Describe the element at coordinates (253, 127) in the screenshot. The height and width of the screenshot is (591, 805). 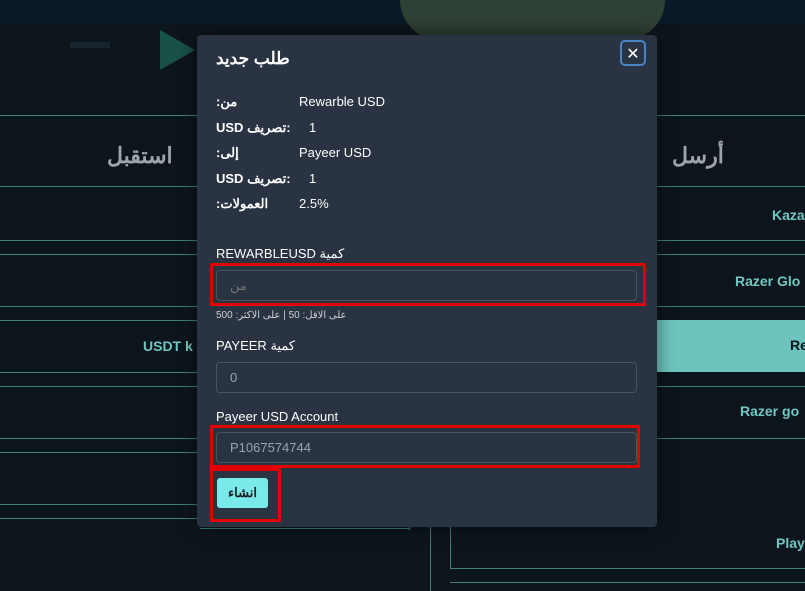
I see `info-label-rate-from: USD تصريف:` at that location.